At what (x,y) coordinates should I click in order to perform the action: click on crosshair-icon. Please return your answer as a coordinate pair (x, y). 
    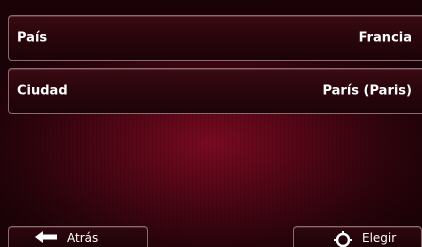
    Looking at the image, I should click on (343, 239).